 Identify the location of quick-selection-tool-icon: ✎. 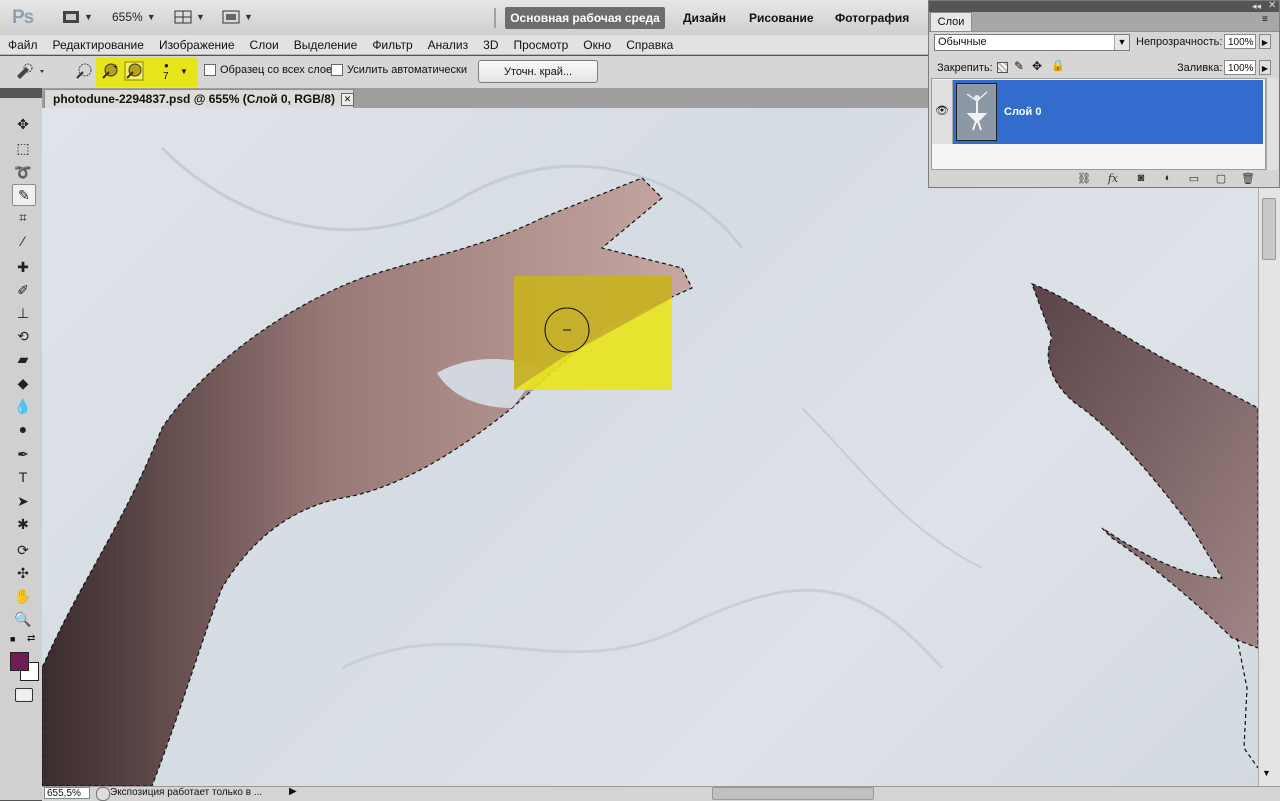
(24, 195).